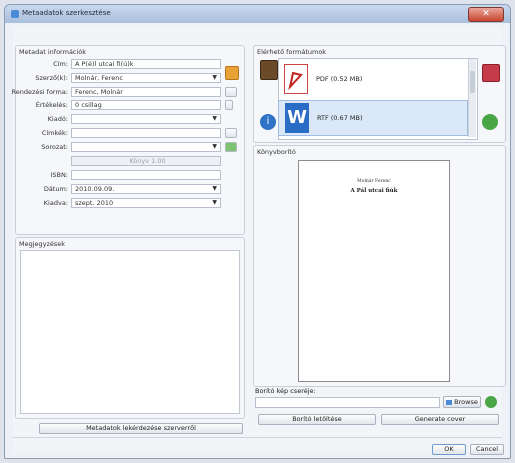 Image resolution: width=515 pixels, height=463 pixels. I want to click on footer-divider, so click(257, 437).